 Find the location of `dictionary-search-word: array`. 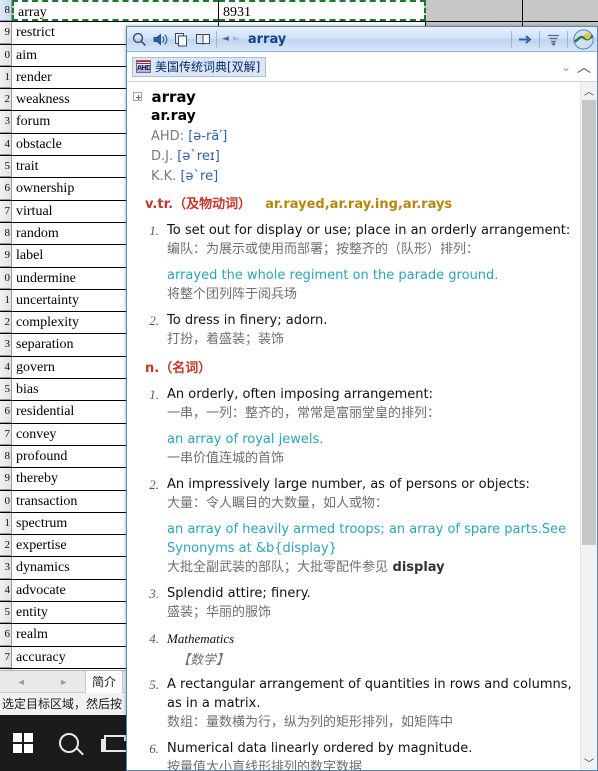

dictionary-search-word: array is located at coordinates (378, 39).